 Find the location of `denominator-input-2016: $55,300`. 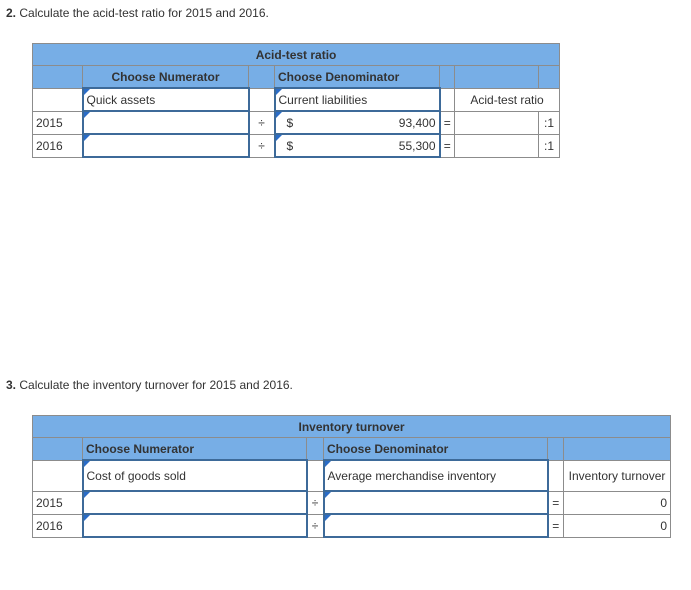

denominator-input-2016: $55,300 is located at coordinates (357, 145).